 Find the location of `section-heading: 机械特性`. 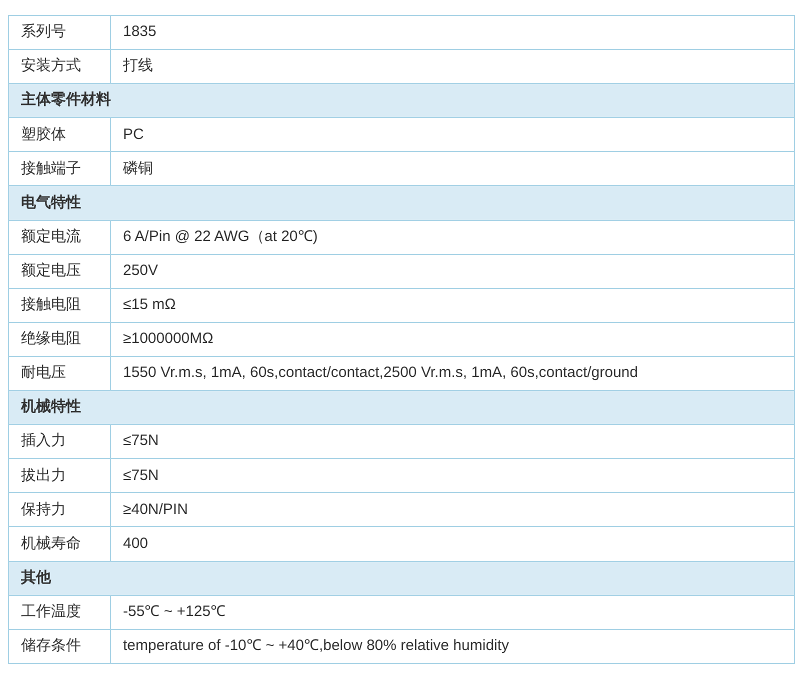

section-heading: 机械特性 is located at coordinates (401, 407).